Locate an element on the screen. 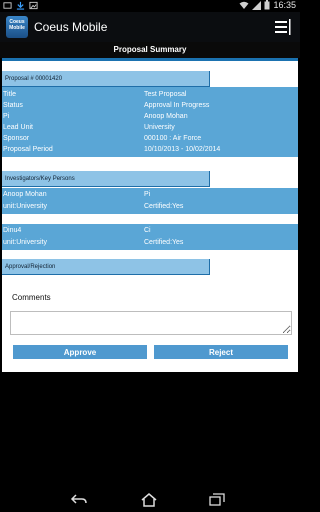 The width and height of the screenshot is (320, 512). reject-button: Reject is located at coordinates (221, 352).